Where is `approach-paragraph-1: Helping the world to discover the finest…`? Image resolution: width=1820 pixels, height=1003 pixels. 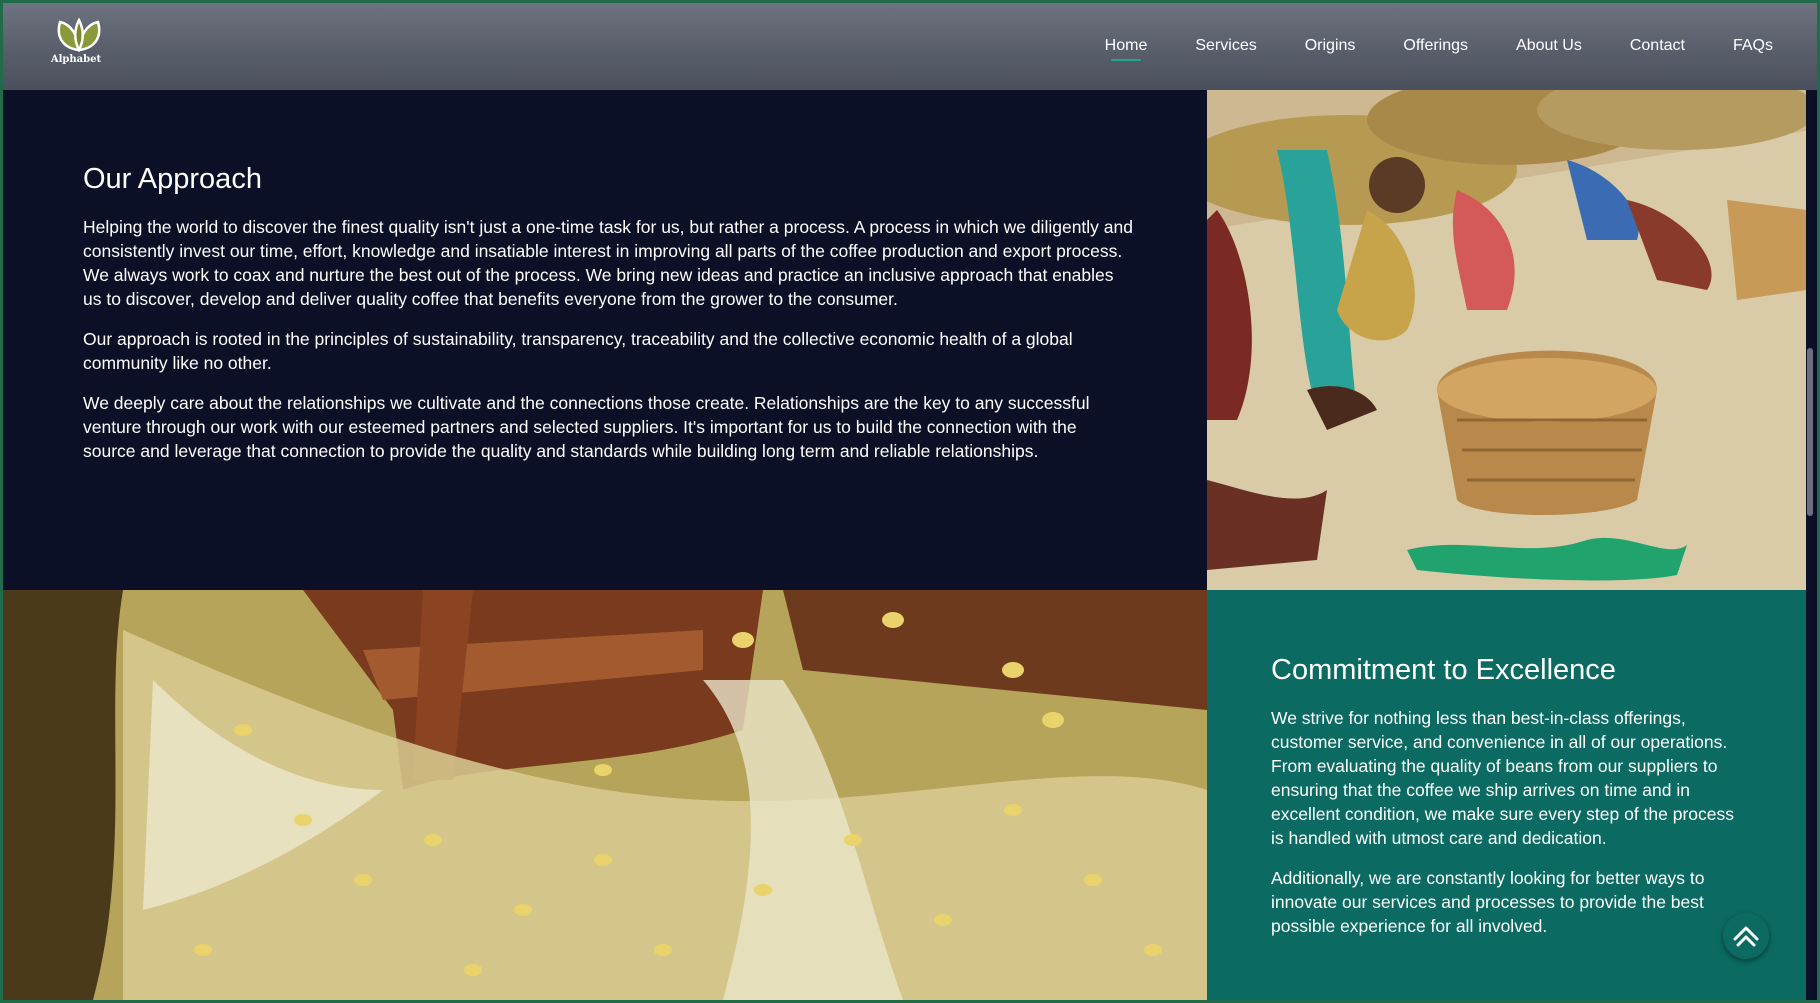 approach-paragraph-1: Helping the world to discover the finest… is located at coordinates (608, 263).